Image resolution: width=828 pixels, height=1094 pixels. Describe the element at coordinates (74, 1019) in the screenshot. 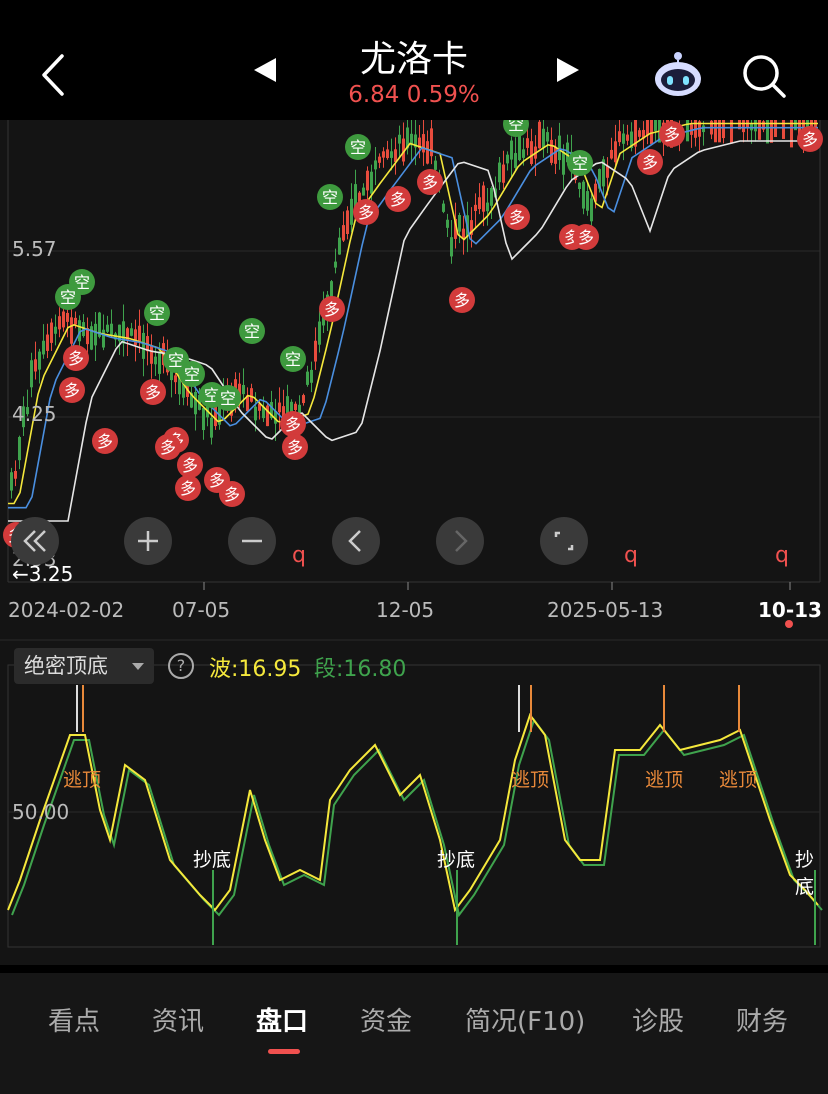

I see `tab-highlights: 看点` at that location.